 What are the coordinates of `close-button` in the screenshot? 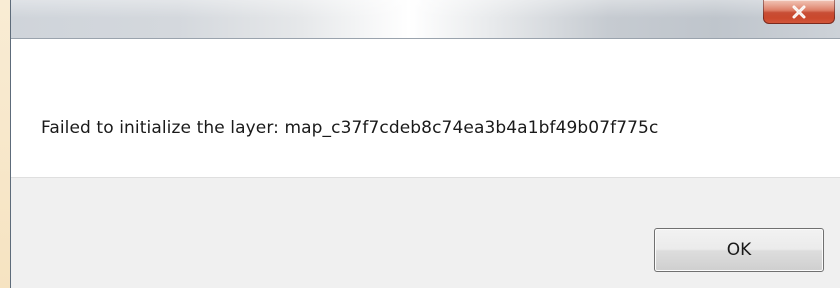 It's located at (799, 12).